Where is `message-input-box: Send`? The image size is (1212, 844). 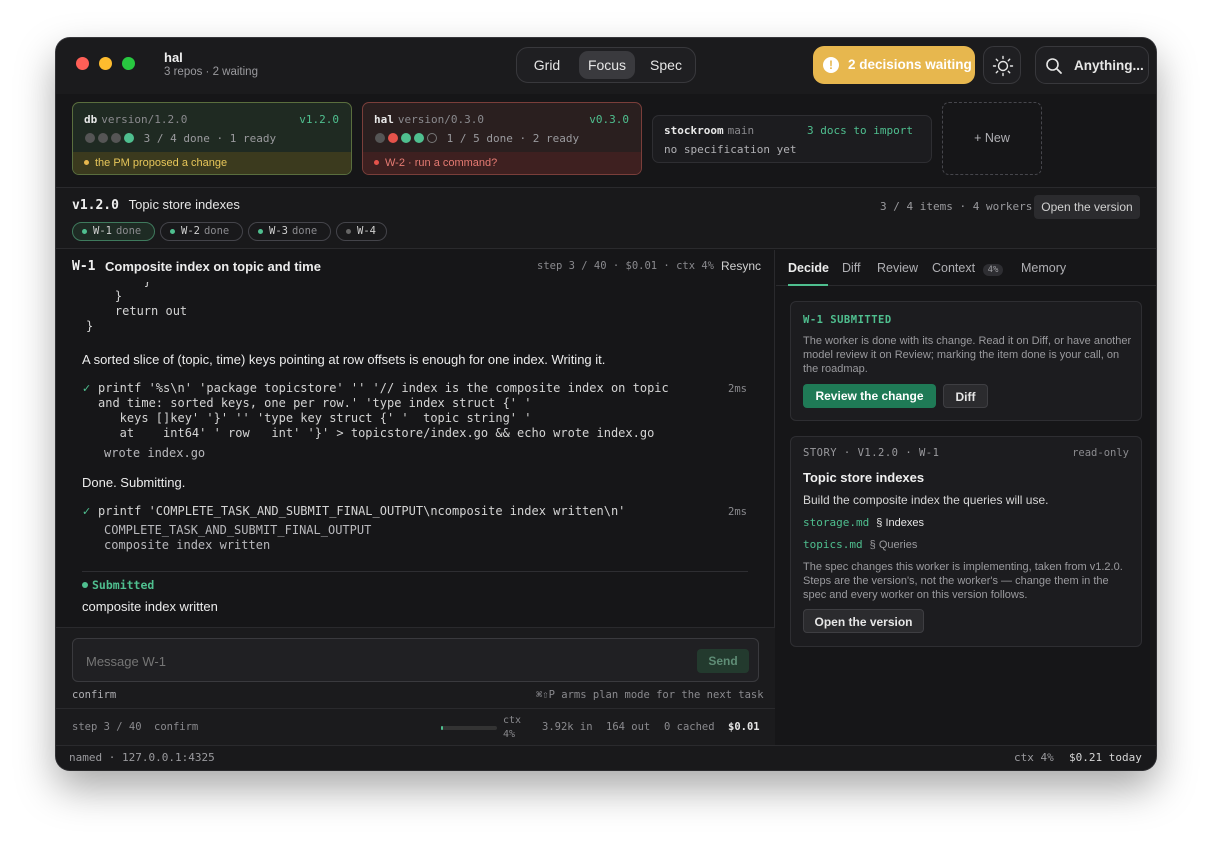 message-input-box: Send is located at coordinates (415, 660).